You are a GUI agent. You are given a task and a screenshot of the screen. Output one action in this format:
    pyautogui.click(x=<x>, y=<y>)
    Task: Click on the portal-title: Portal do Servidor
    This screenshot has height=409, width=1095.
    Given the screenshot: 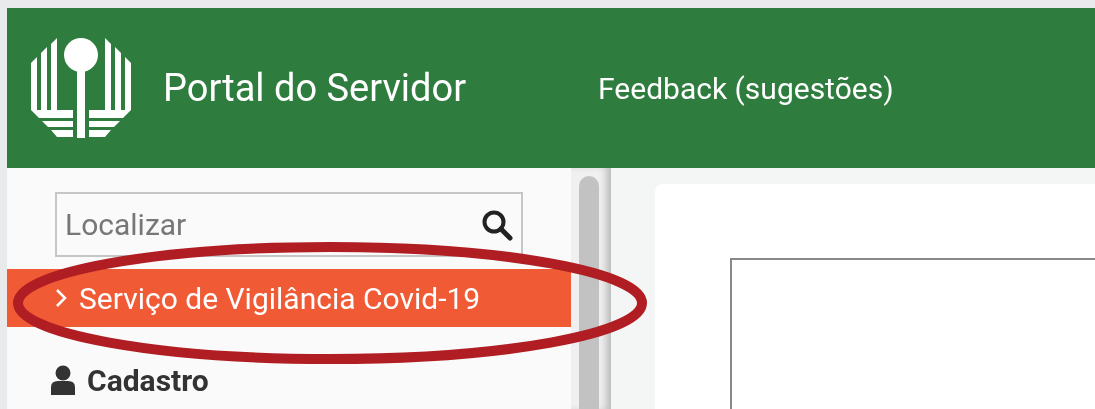 What is the action you would take?
    pyautogui.click(x=315, y=88)
    